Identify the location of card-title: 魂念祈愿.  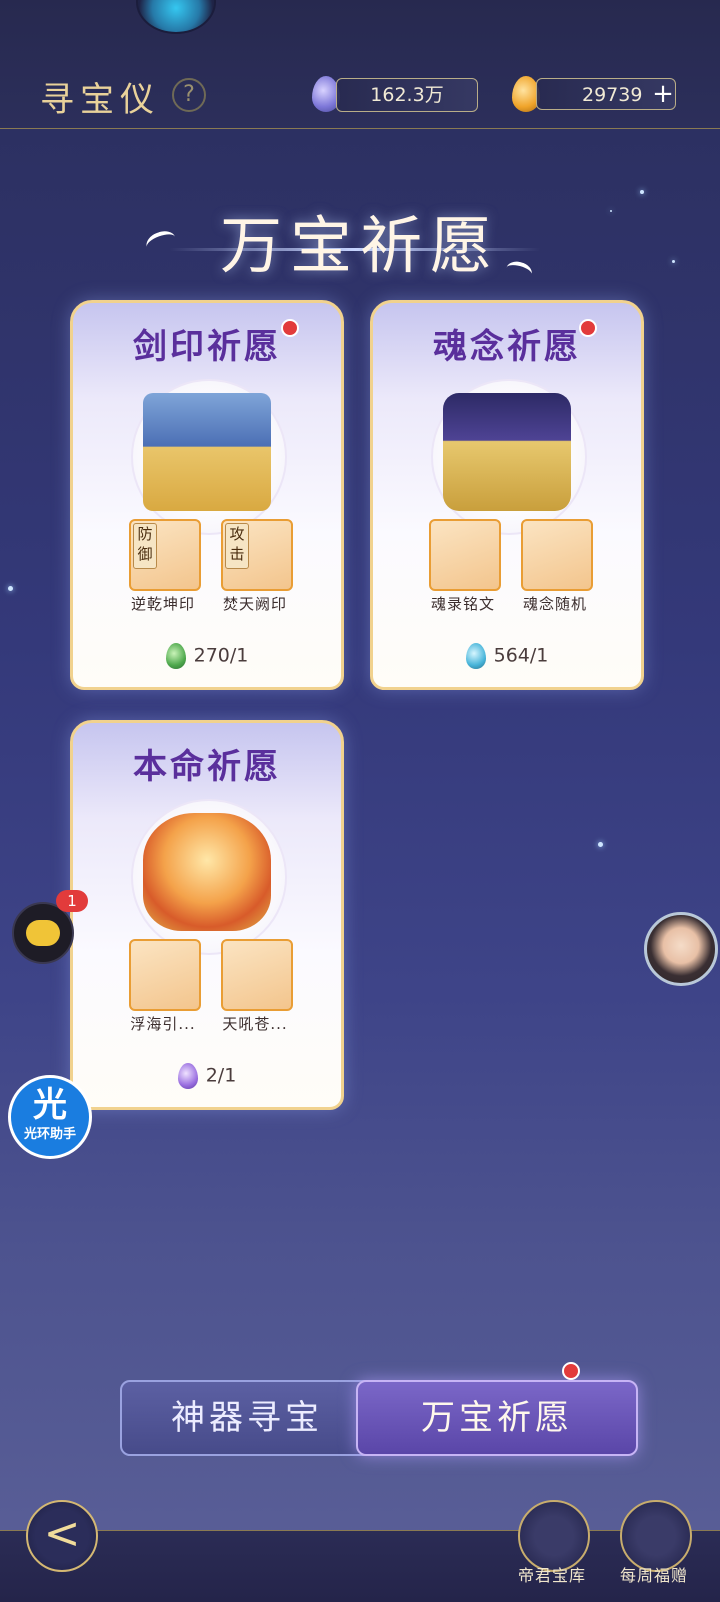
(507, 347).